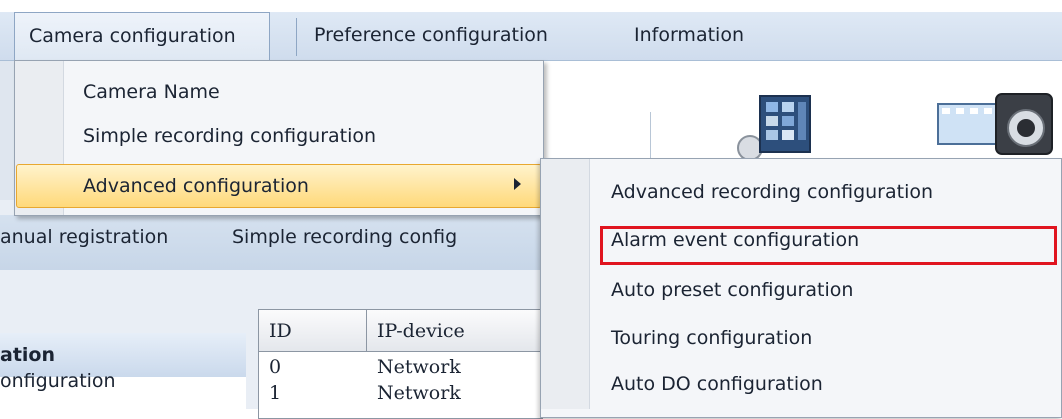 Image resolution: width=1062 pixels, height=419 pixels. Describe the element at coordinates (84, 237) in the screenshot. I see `toolbar-manual-registration: anual registration` at that location.